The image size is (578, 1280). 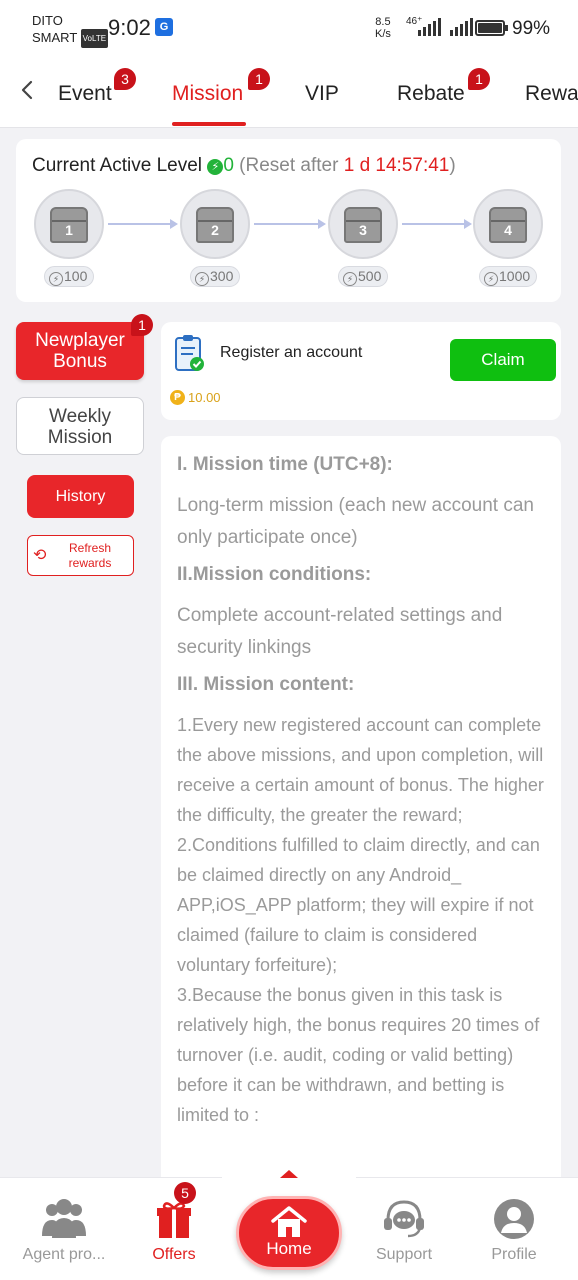 I want to click on profile-icon, so click(x=514, y=1219).